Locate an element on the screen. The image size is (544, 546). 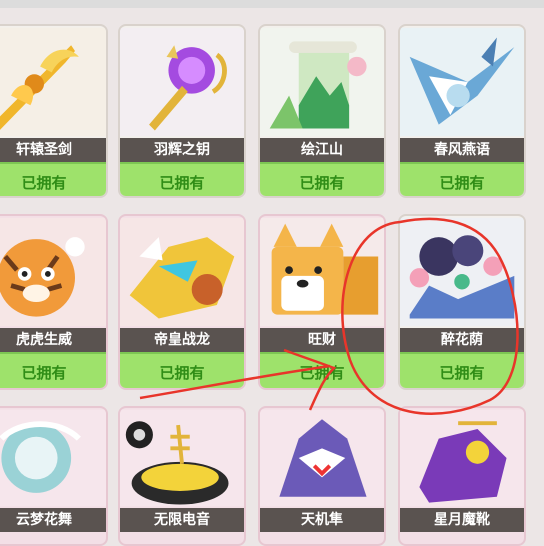
item-name: 云梦花舞 is located at coordinates (53, 520).